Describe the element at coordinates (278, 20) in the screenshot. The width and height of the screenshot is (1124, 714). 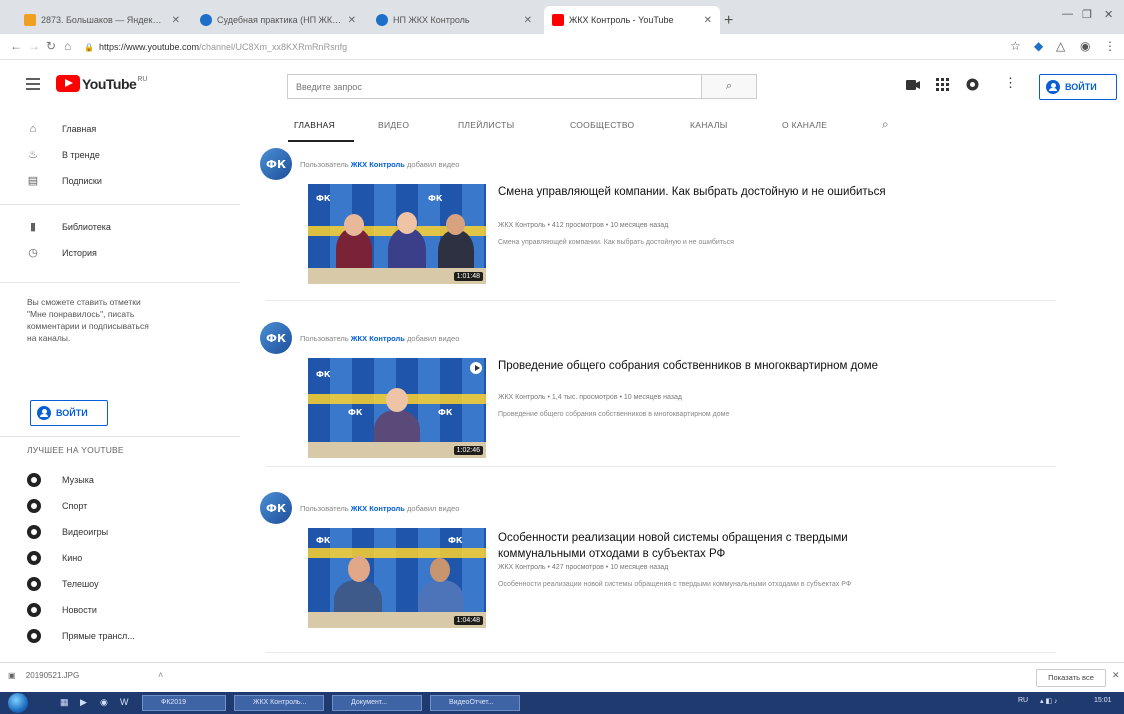
I see `browser-tab-2: Судебная практика (НП ЖКХ ... ✕` at that location.